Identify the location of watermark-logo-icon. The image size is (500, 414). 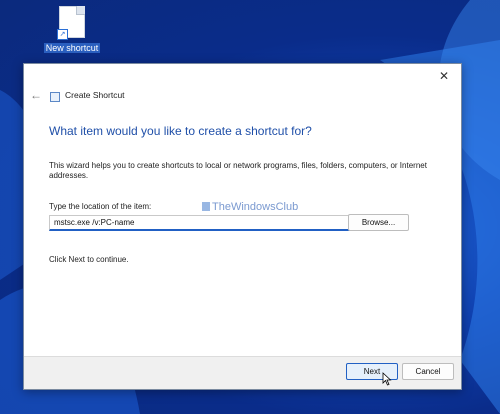
(206, 206).